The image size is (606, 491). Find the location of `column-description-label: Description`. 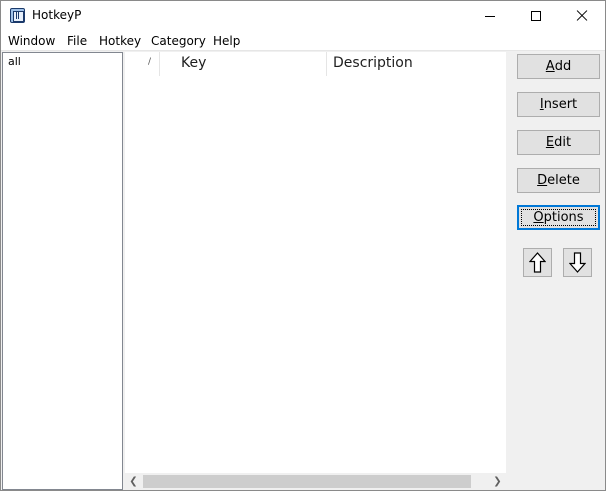

column-description-label: Description is located at coordinates (373, 63).